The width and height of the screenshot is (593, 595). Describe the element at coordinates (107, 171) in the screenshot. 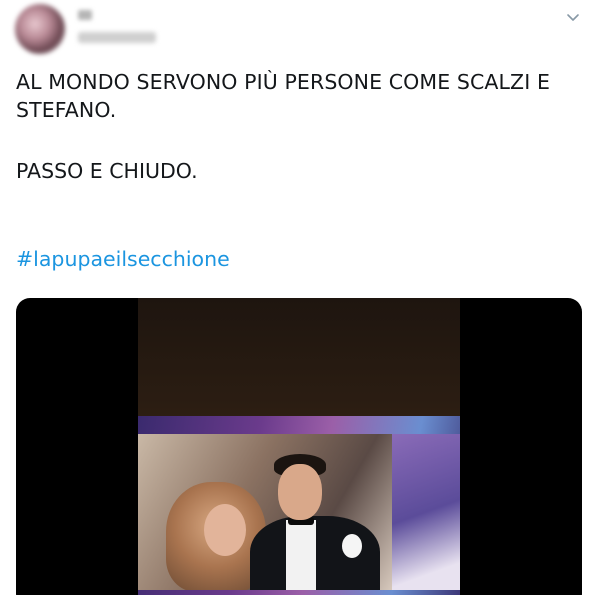

I see `tweet-text-line2: PASSO E CHIUDO.` at that location.